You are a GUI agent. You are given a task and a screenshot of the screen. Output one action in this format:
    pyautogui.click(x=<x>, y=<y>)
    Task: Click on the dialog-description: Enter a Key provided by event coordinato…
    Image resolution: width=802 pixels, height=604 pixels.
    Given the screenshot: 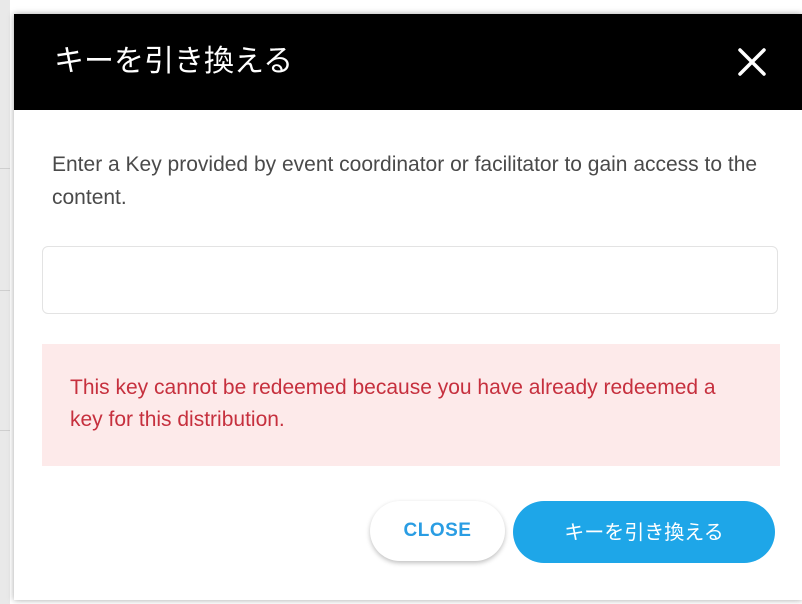 What is the action you would take?
    pyautogui.click(x=405, y=181)
    